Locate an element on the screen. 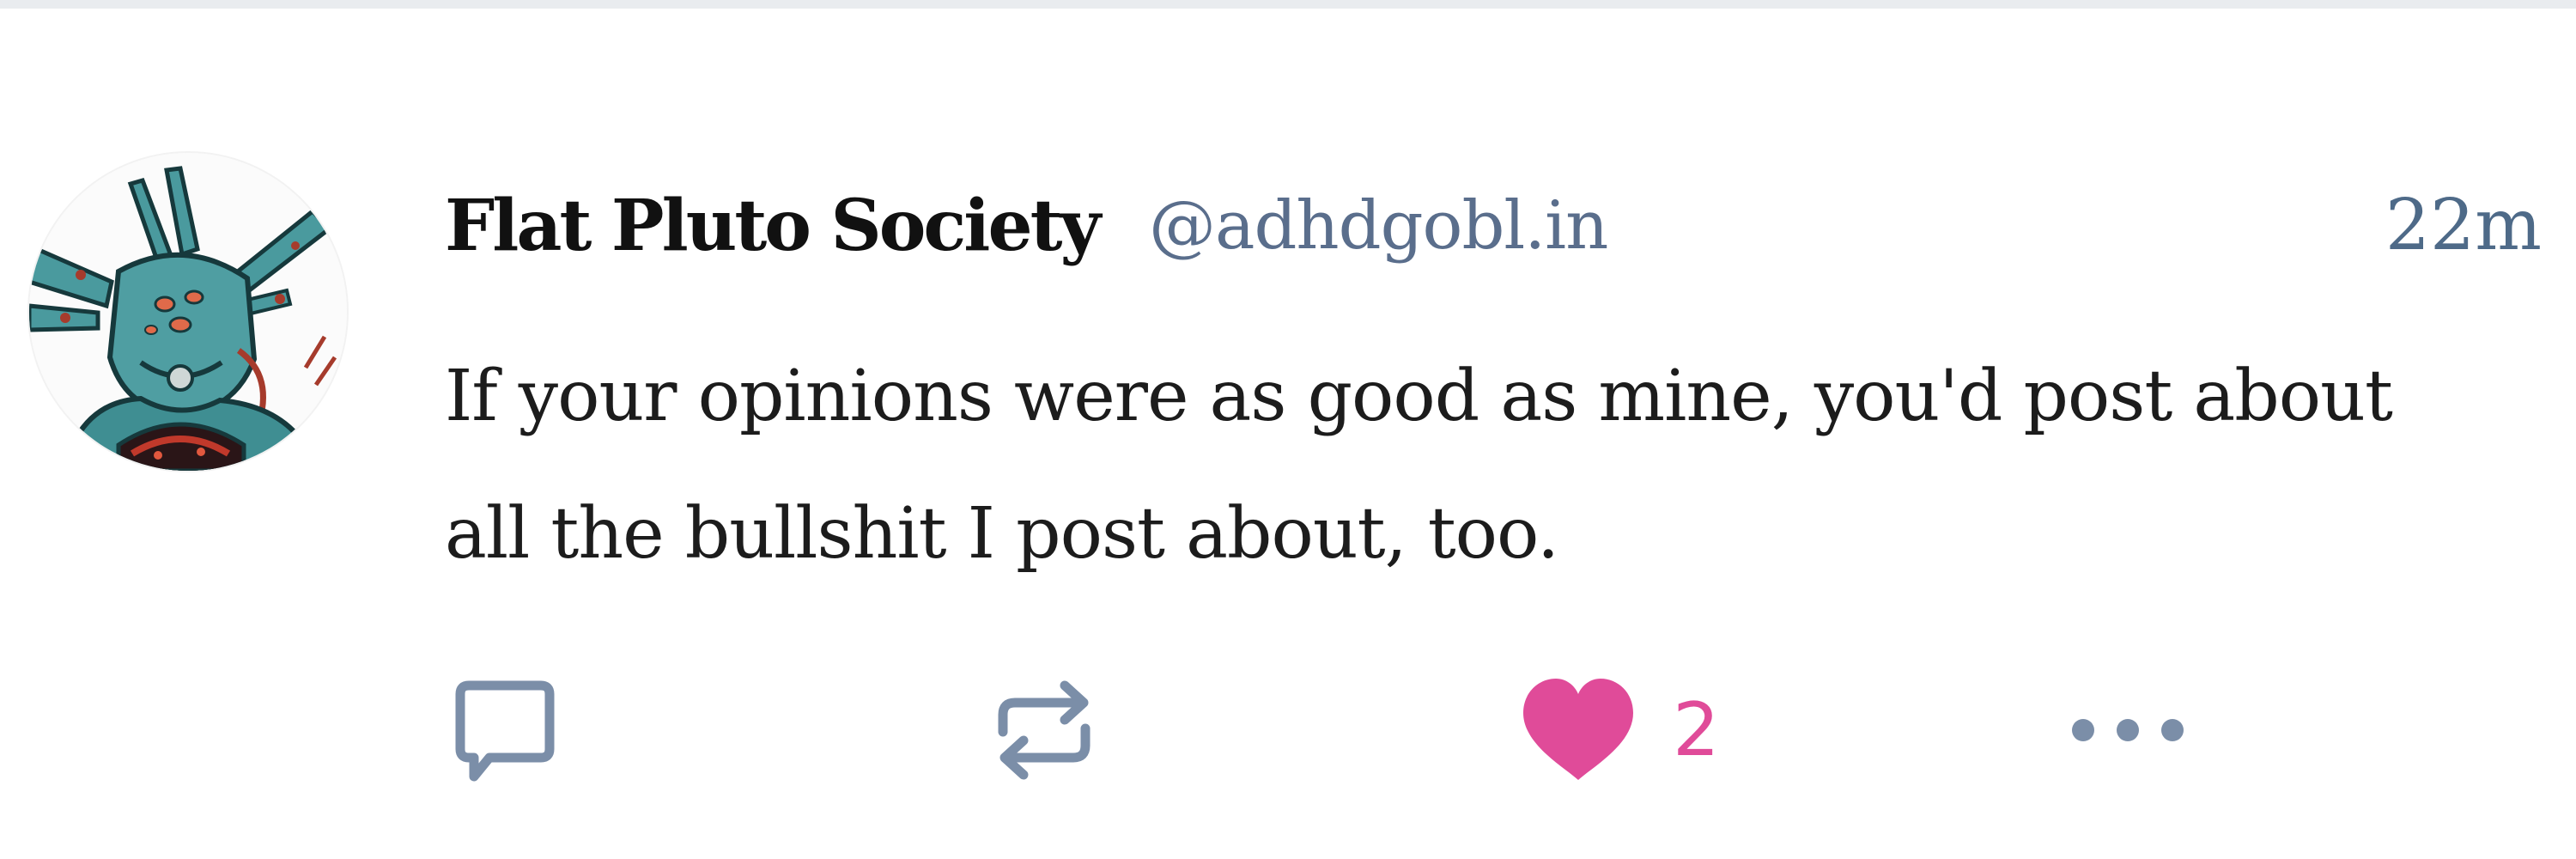 The width and height of the screenshot is (2576, 859). like-button: 2 is located at coordinates (1619, 730).